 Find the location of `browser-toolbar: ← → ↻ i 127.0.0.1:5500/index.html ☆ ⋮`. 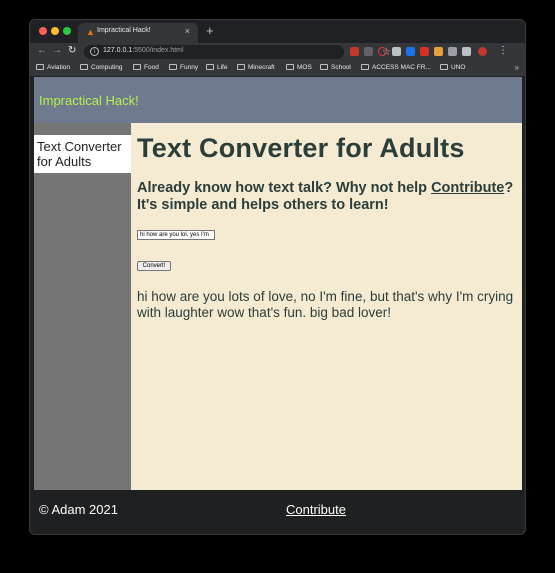

browser-toolbar: ← → ↻ i 127.0.0.1:5500/index.html ☆ ⋮ is located at coordinates (277, 52).